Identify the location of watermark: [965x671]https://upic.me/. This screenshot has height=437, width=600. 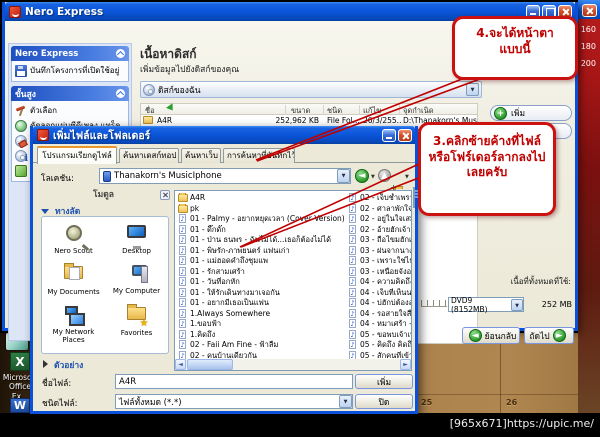
(521, 423).